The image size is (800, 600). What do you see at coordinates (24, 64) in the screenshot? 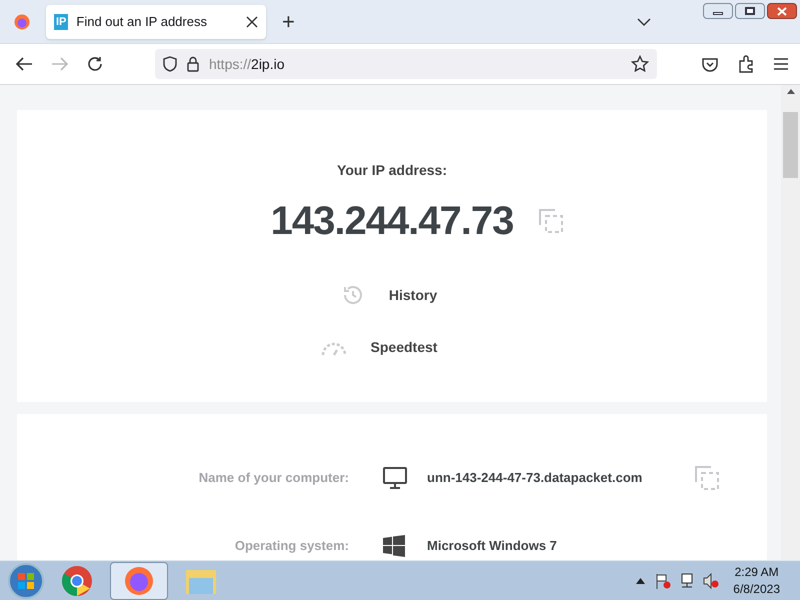
I see `back-arrow-icon` at bounding box center [24, 64].